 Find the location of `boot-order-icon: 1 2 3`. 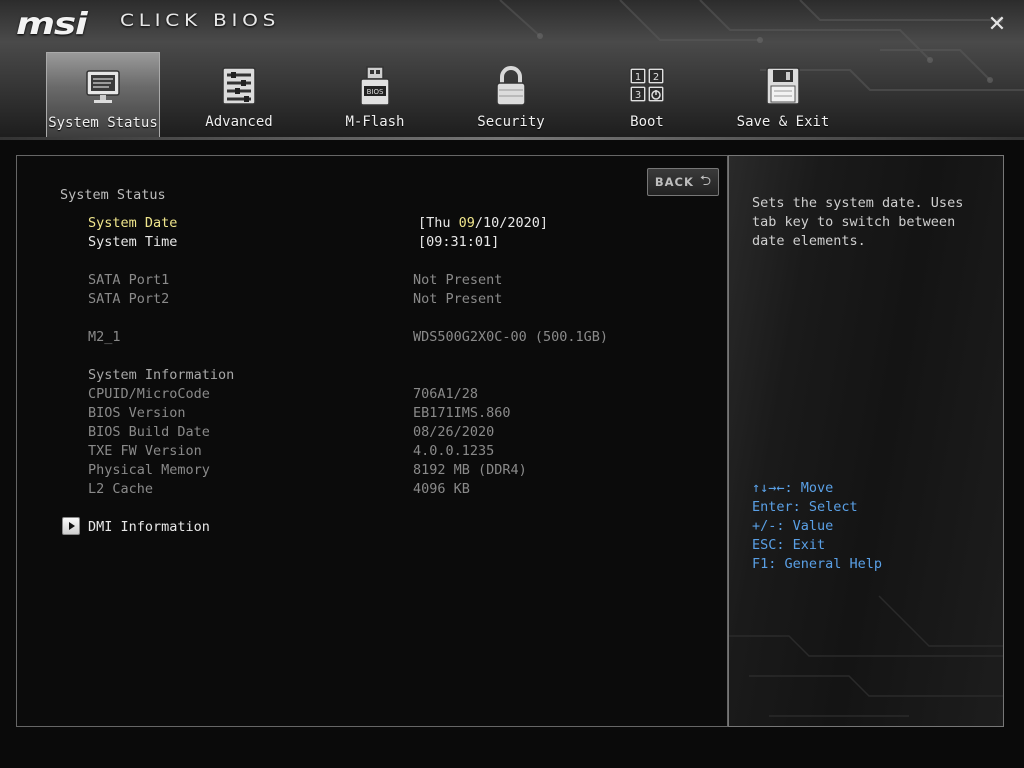

boot-order-icon: 1 2 3 is located at coordinates (647, 85).